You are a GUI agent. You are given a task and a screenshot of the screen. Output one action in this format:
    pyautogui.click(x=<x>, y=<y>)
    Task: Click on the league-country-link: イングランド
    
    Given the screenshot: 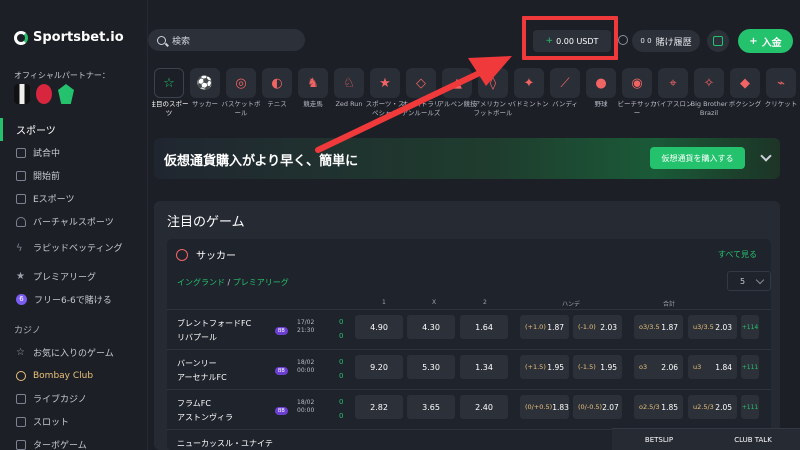 What is the action you would take?
    pyautogui.click(x=201, y=282)
    